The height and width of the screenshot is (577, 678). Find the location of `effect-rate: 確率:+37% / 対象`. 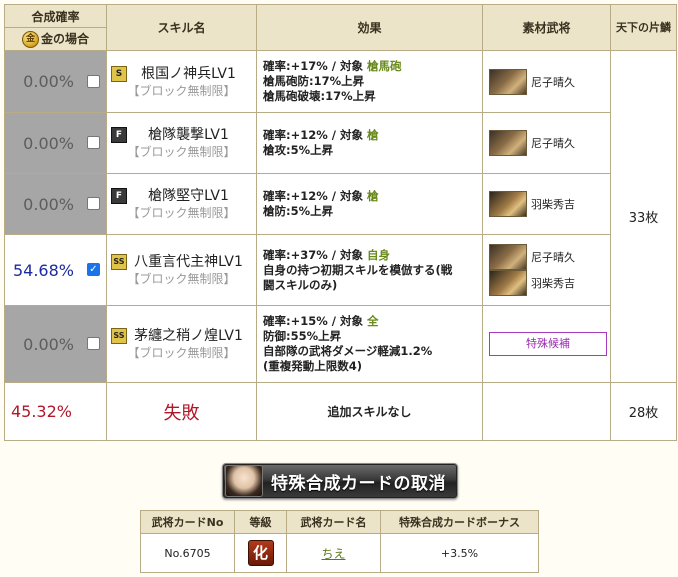

effect-rate: 確率:+37% / 対象 is located at coordinates (315, 254).